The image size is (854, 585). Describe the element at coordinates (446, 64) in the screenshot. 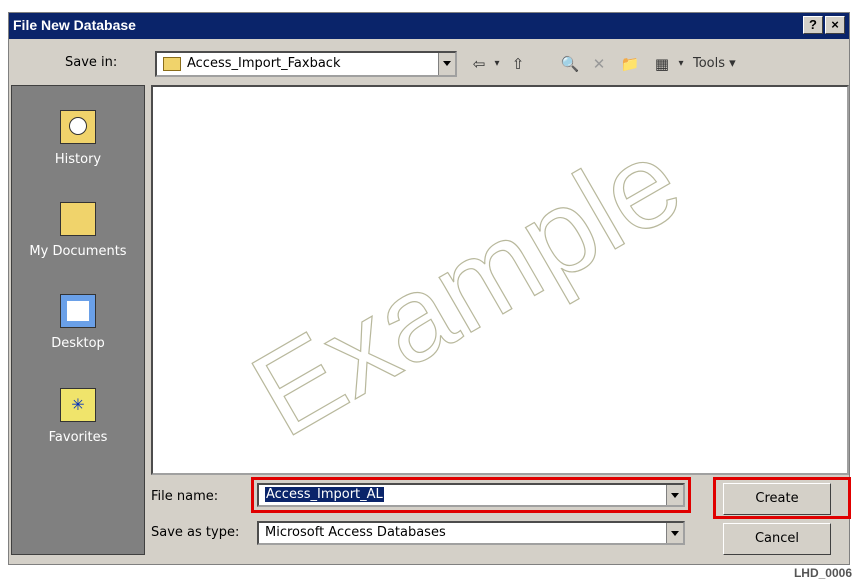

I see `save-in-dropdown-arrow` at that location.